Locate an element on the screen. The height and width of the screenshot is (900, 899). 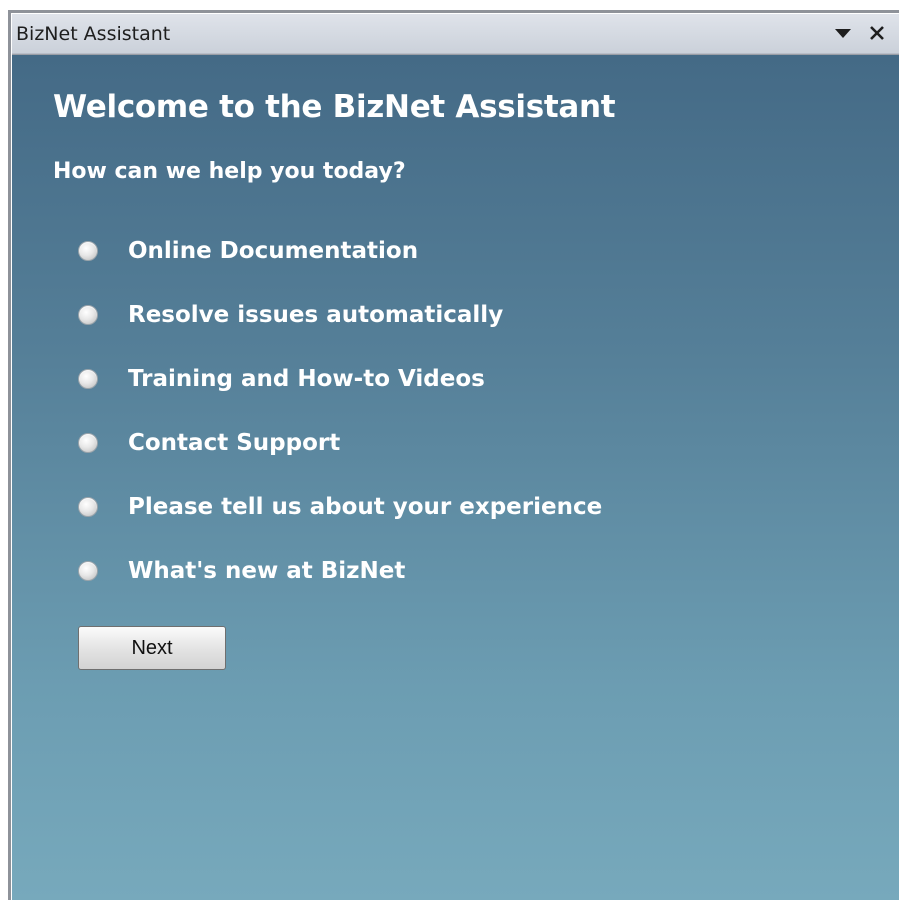
help-question: How can we help you today? is located at coordinates (229, 171).